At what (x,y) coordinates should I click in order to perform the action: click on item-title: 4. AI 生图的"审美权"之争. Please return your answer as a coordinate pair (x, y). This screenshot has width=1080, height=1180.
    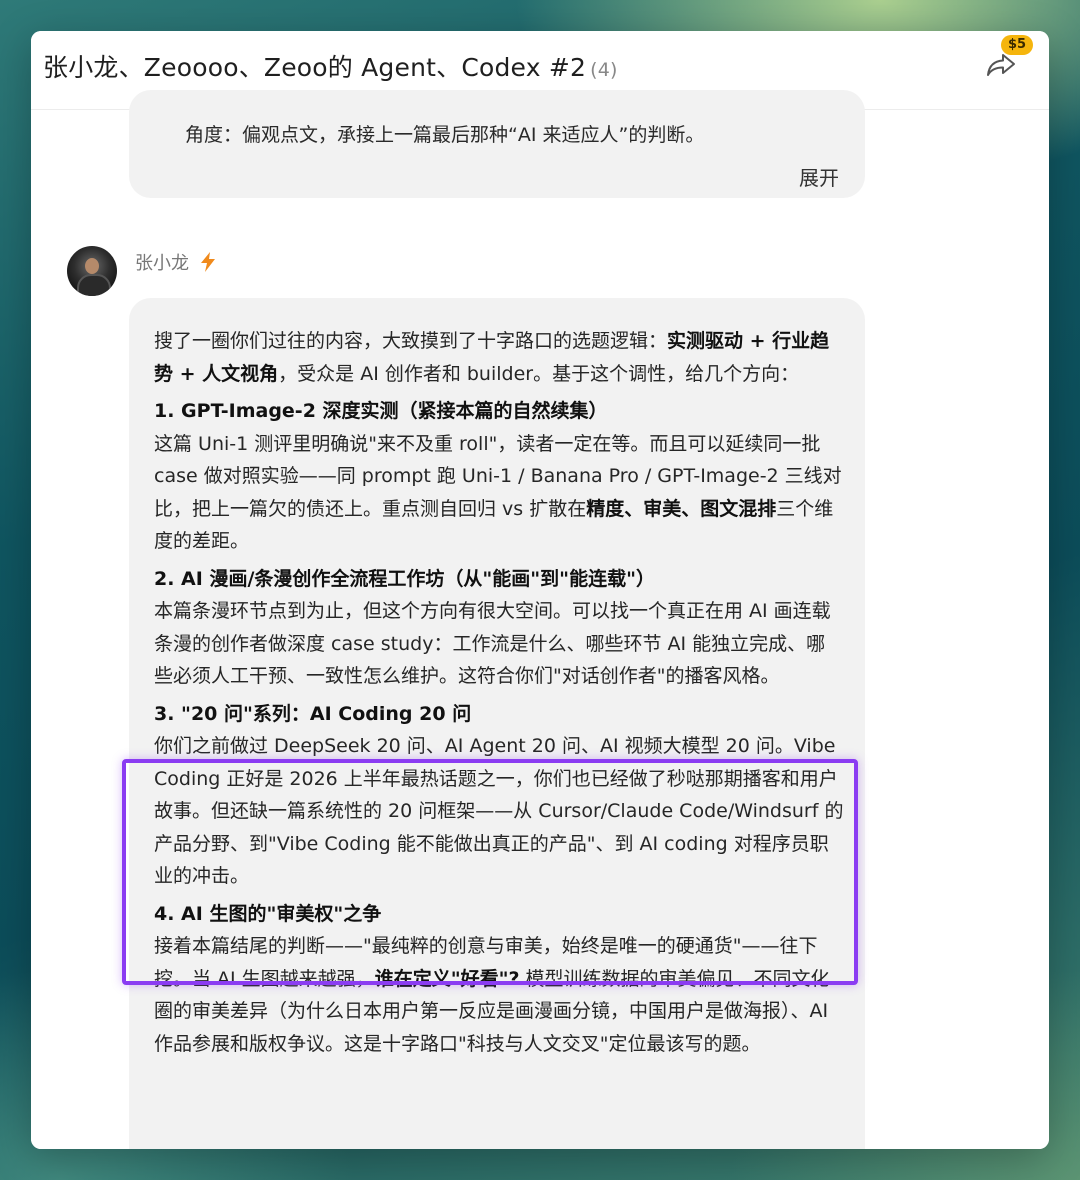
    Looking at the image, I should click on (268, 913).